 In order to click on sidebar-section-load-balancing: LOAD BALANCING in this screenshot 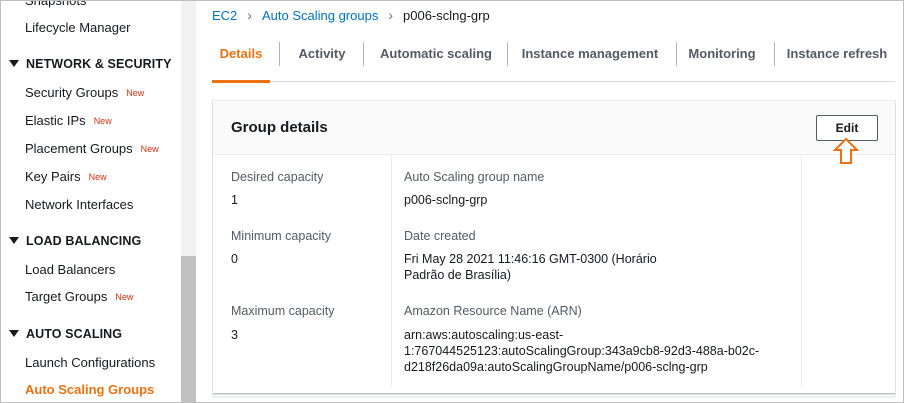, I will do `click(75, 241)`.